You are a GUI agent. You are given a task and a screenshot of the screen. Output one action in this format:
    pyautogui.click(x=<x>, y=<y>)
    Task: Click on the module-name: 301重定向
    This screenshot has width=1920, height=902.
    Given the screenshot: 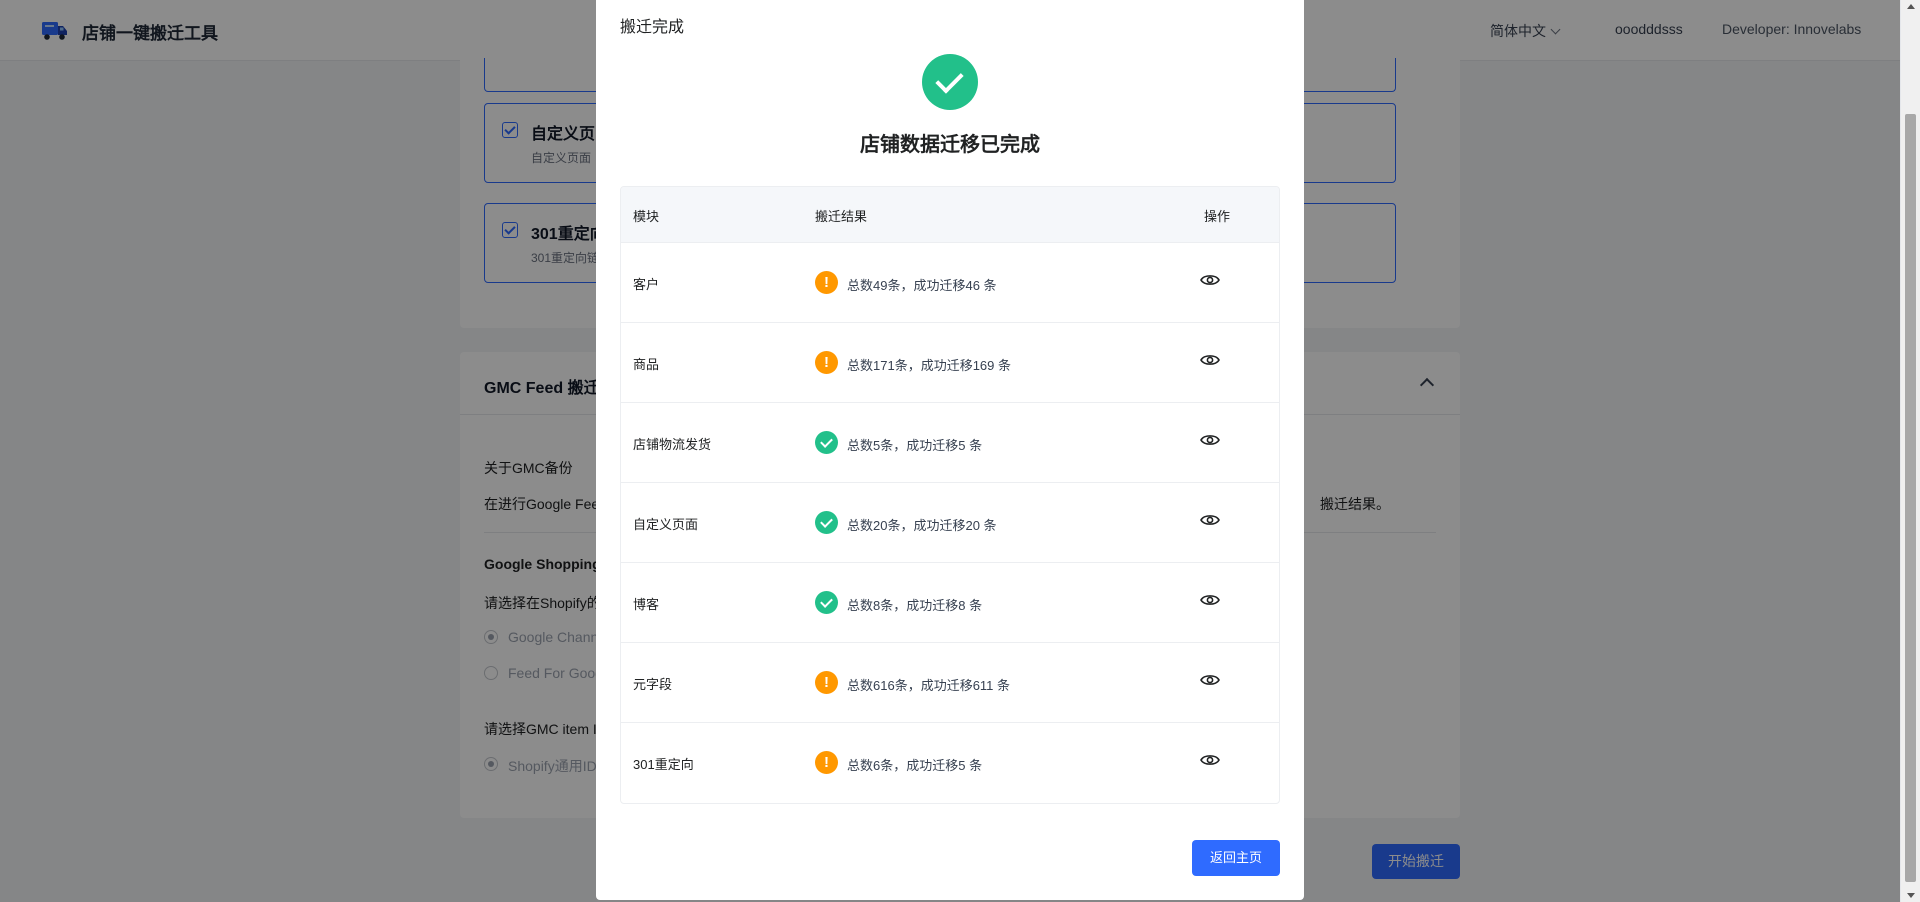 What is the action you would take?
    pyautogui.click(x=663, y=764)
    